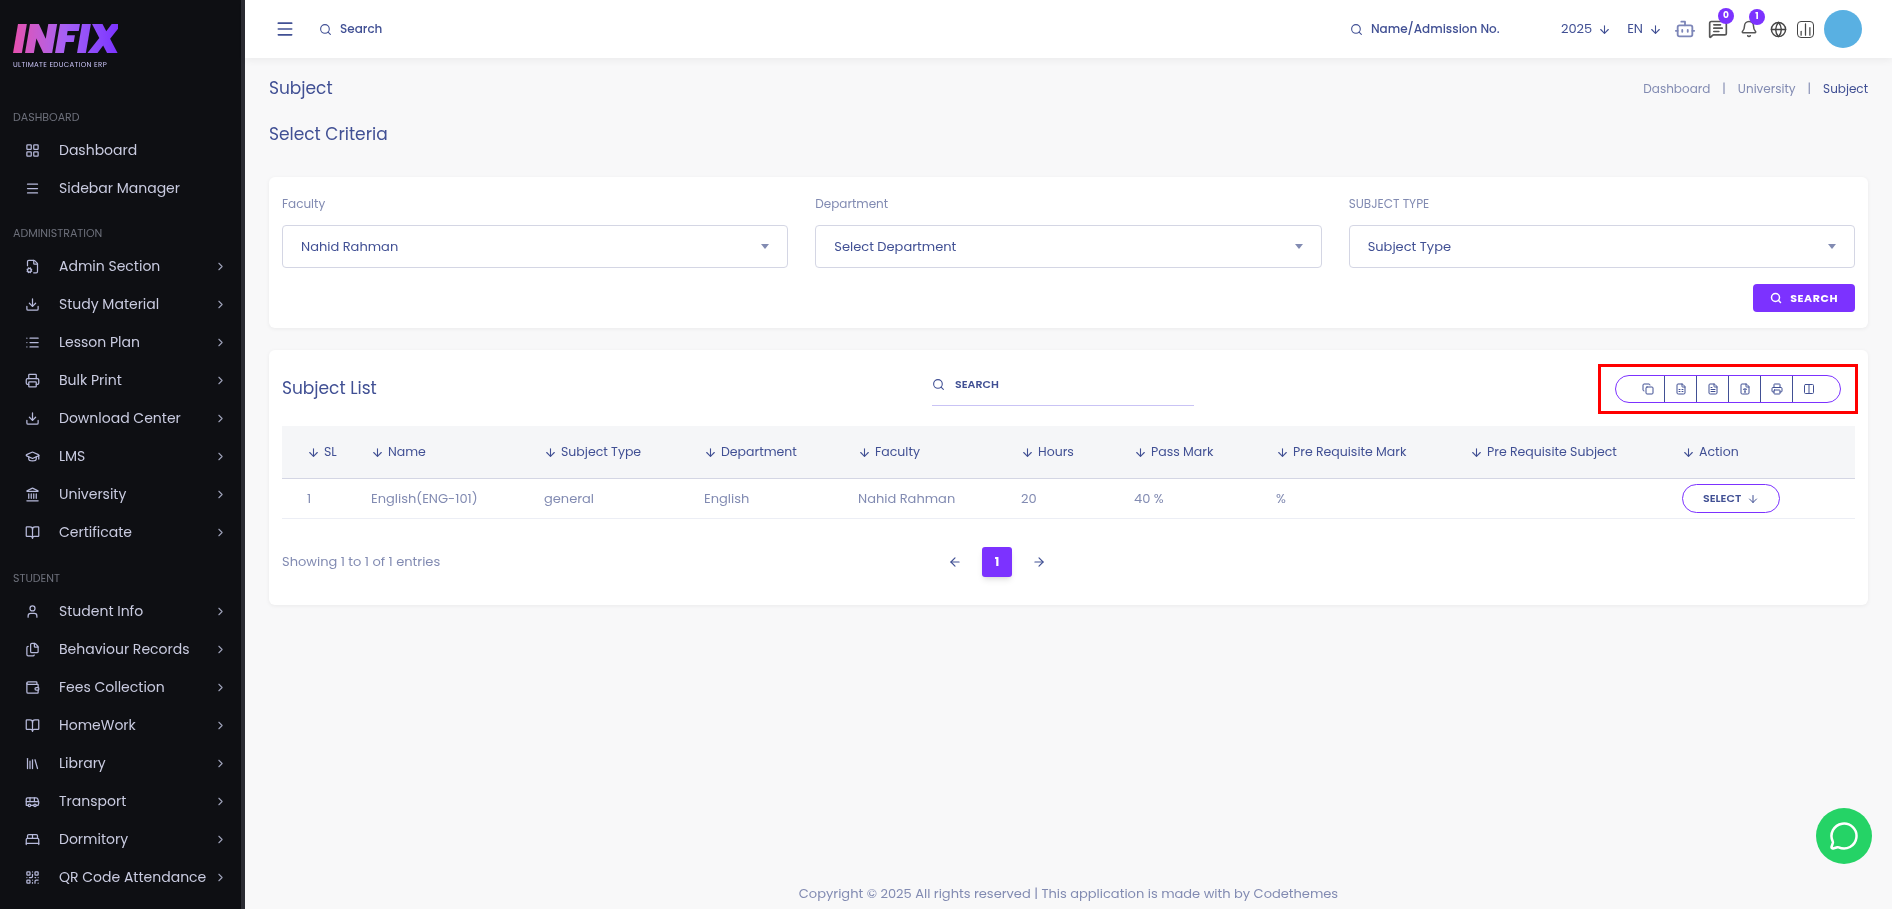  I want to click on table-cell-text: 20, so click(1029, 498).